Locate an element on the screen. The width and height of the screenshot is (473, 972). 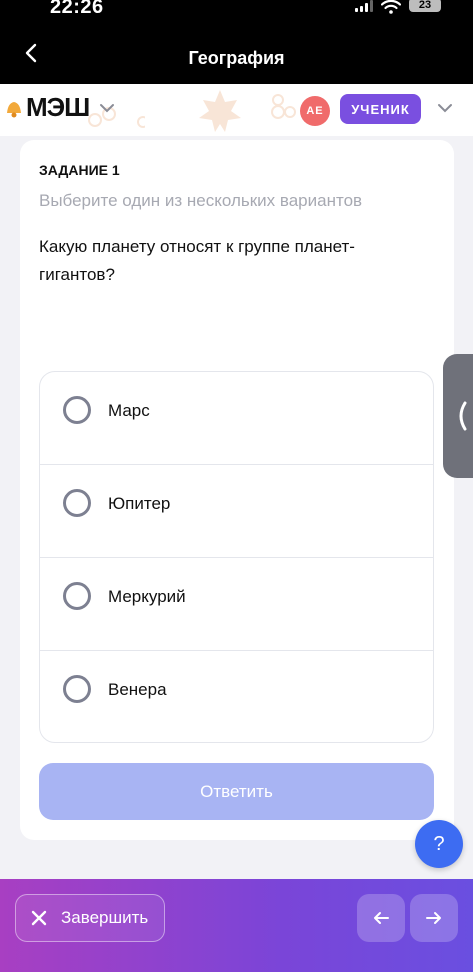
logo: МЭШ is located at coordinates (47, 107).